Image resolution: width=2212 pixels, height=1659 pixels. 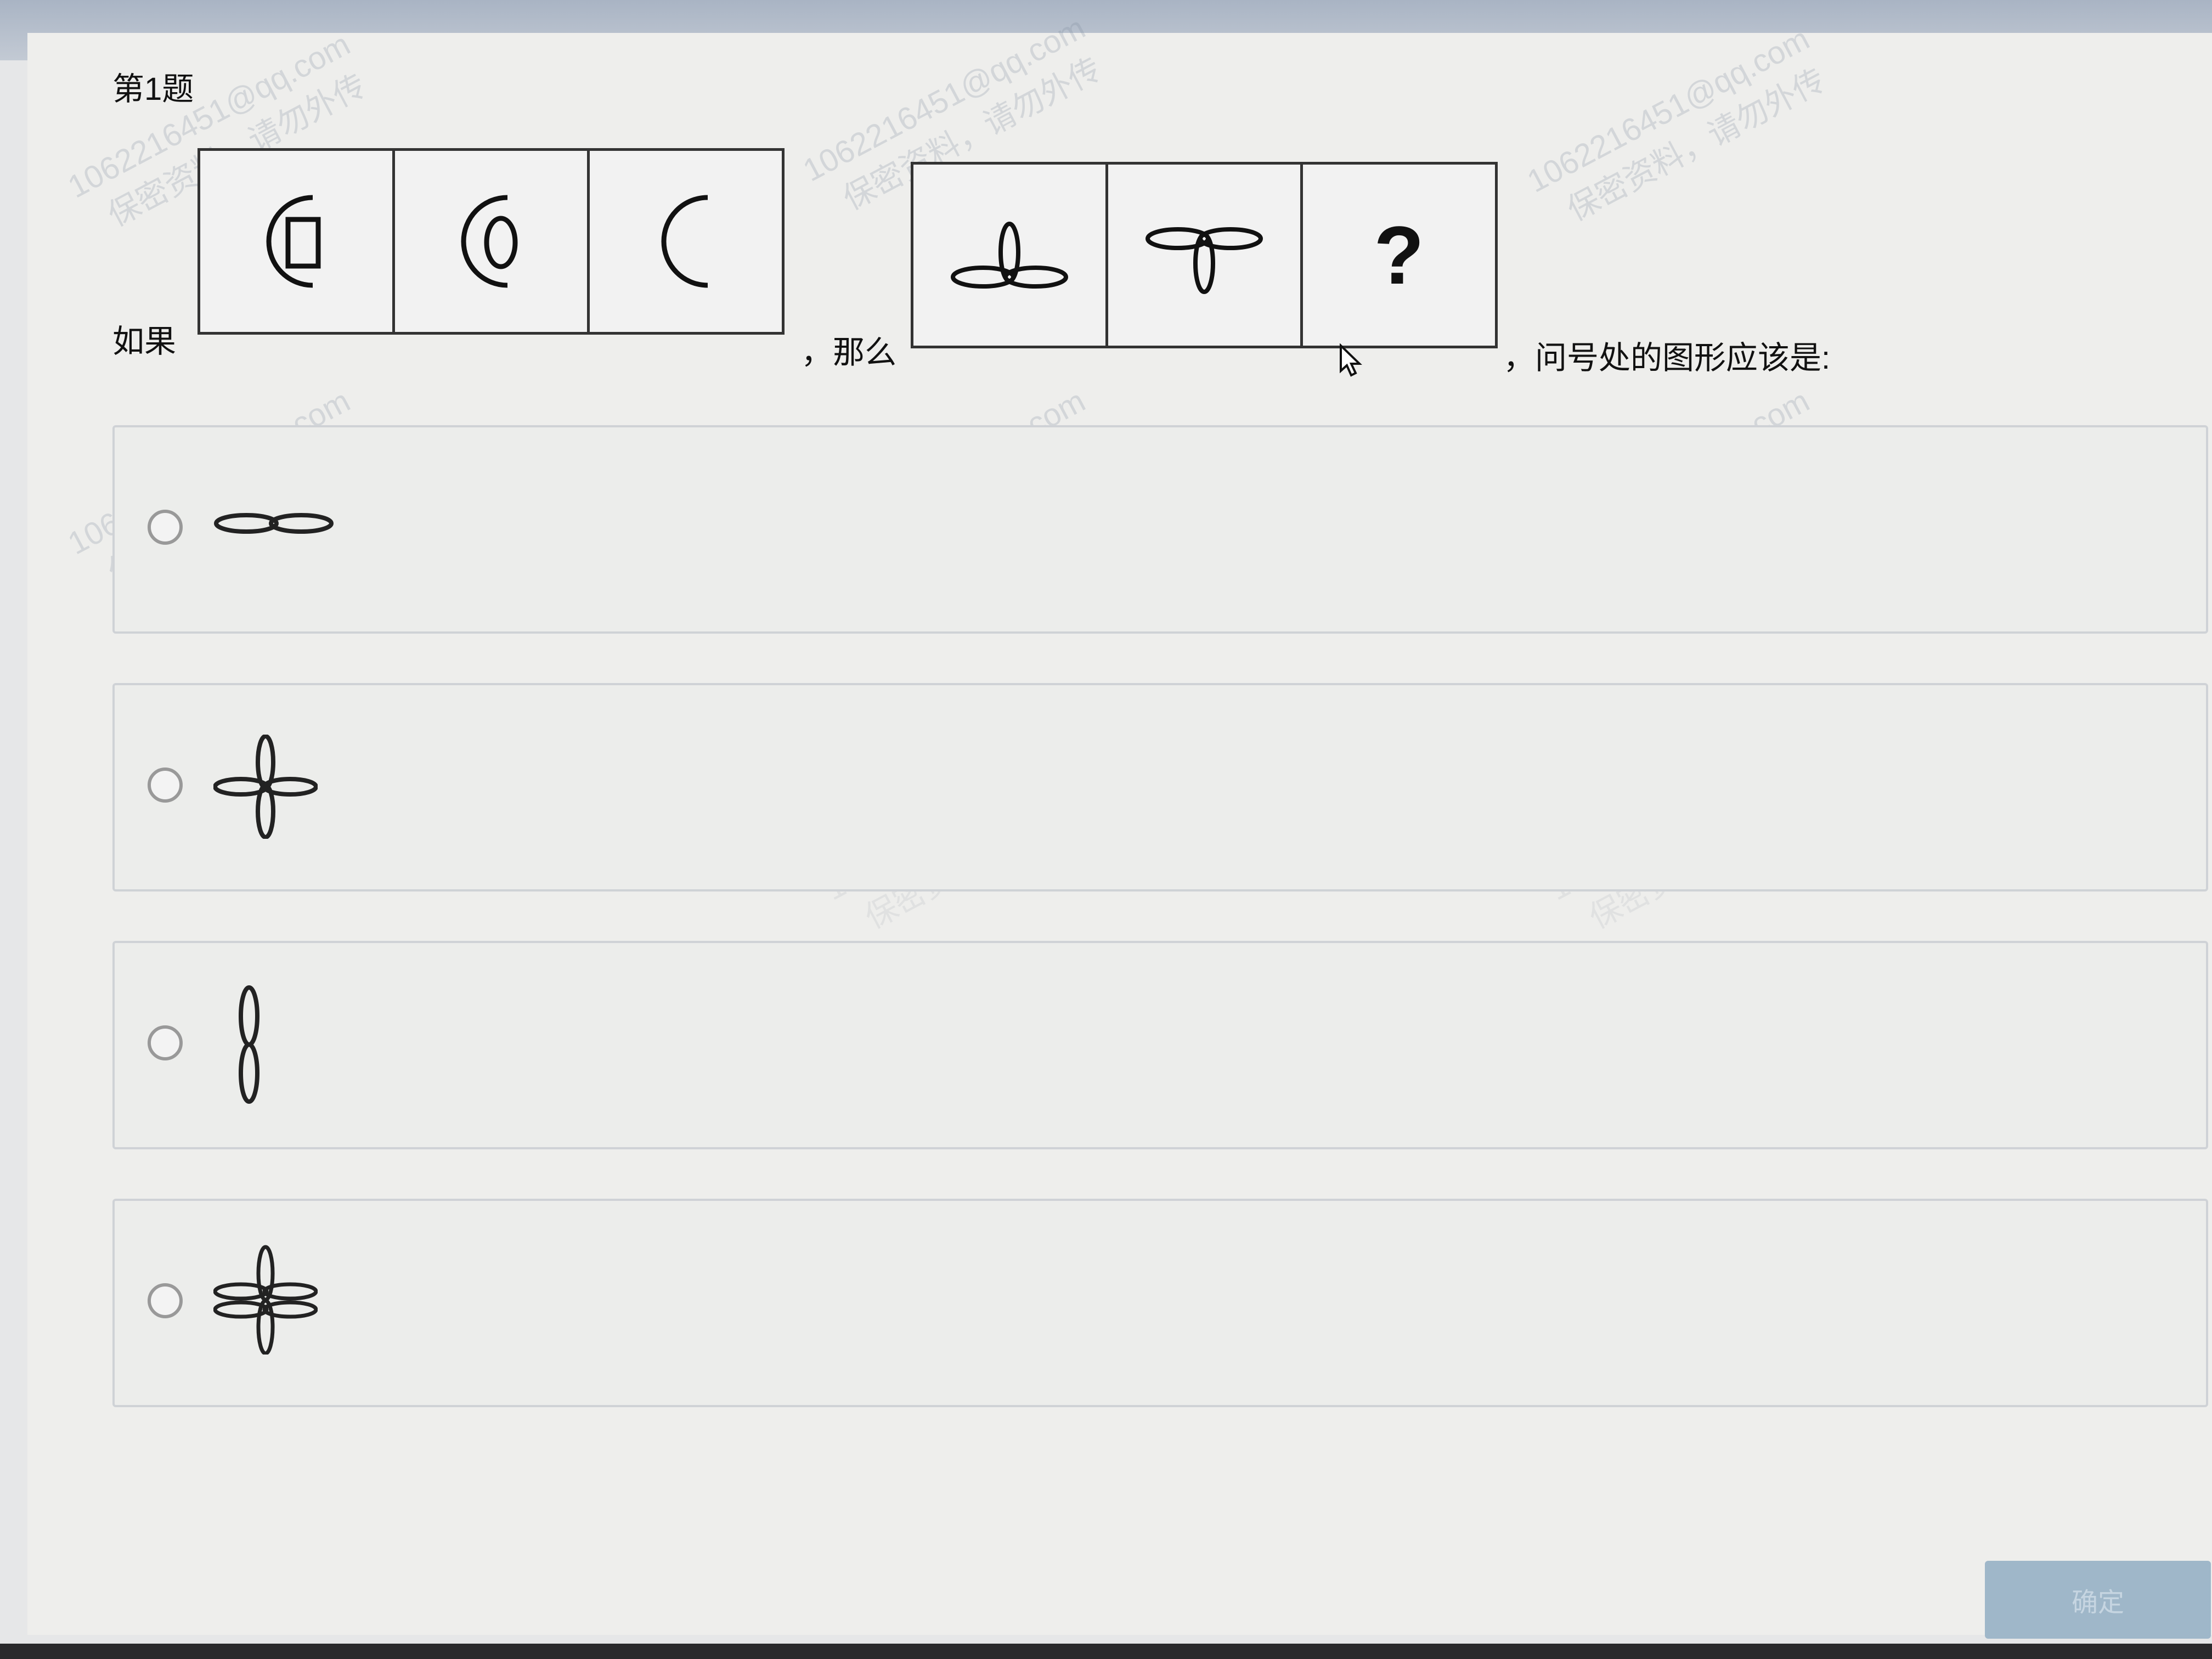 What do you see at coordinates (1204, 260) in the screenshot?
I see `three-petal-down-icon` at bounding box center [1204, 260].